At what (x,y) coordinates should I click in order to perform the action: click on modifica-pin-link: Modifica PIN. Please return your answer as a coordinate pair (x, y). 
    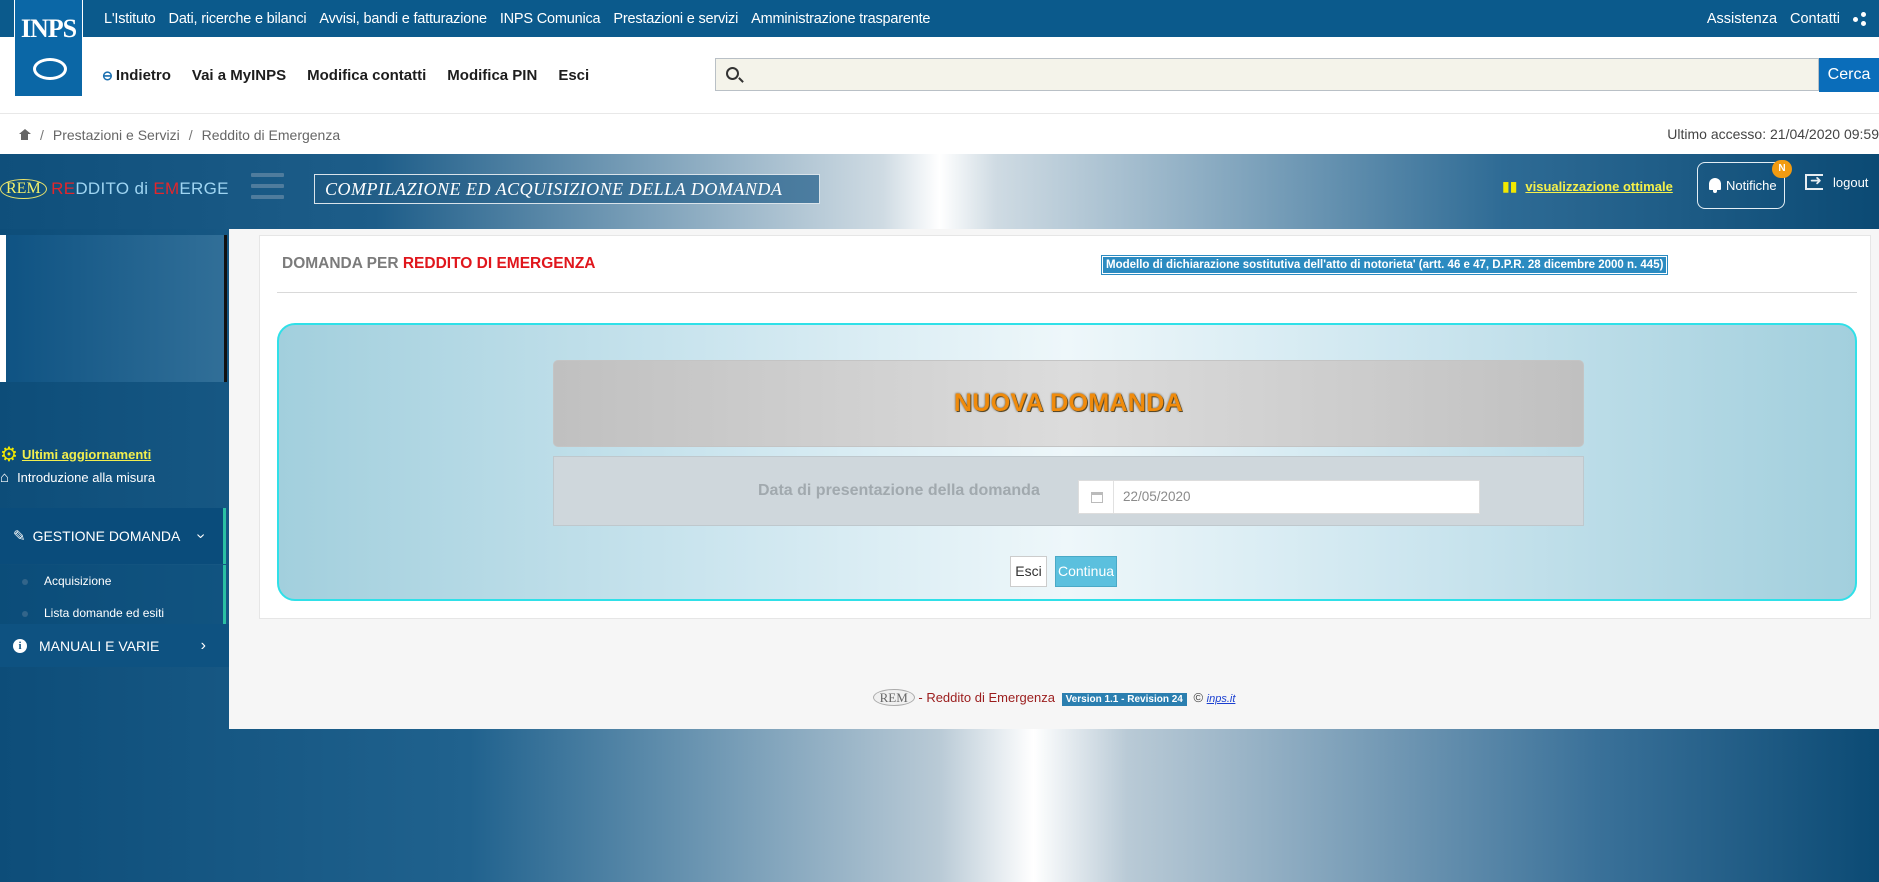
    Looking at the image, I should click on (492, 75).